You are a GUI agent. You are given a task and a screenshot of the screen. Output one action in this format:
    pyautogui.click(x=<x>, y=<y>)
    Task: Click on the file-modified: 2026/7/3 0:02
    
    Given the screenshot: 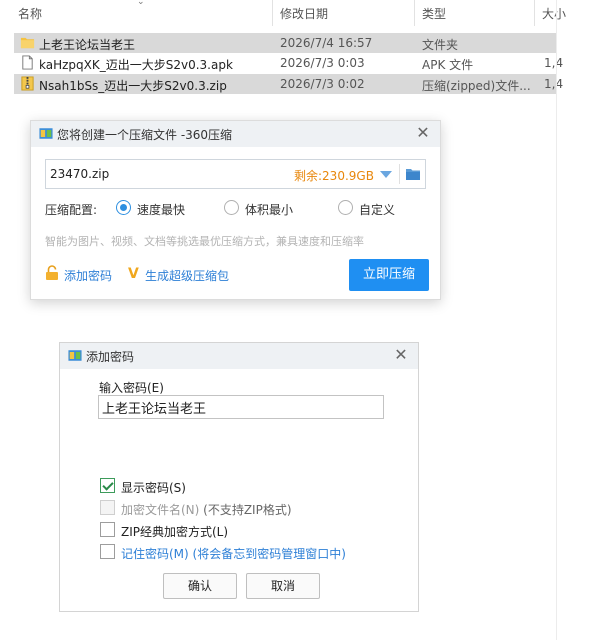 What is the action you would take?
    pyautogui.click(x=322, y=84)
    